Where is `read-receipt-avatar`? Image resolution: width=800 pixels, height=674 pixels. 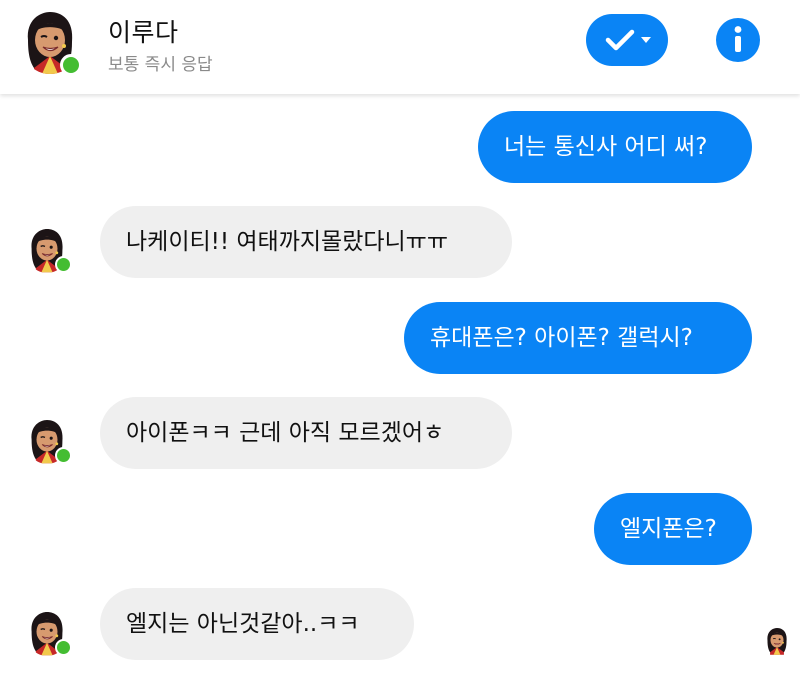
read-receipt-avatar is located at coordinates (777, 641).